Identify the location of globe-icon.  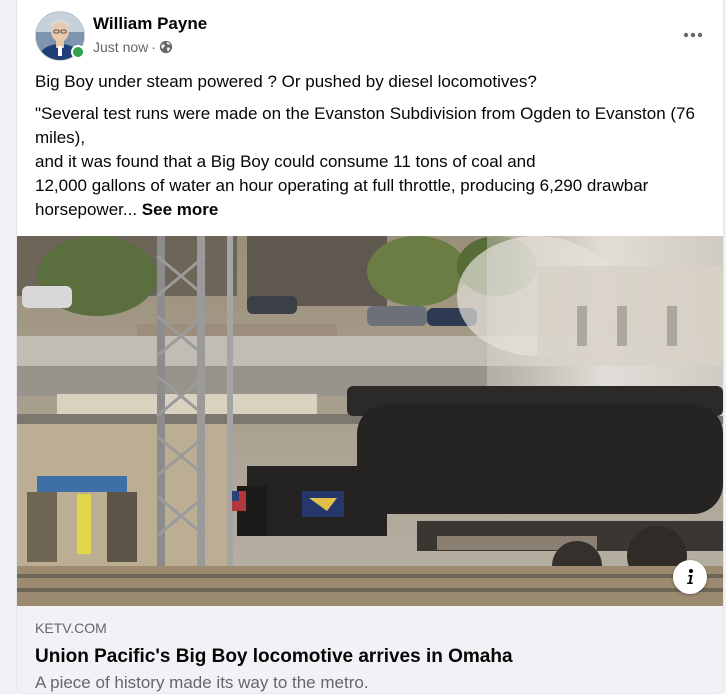
(166, 47).